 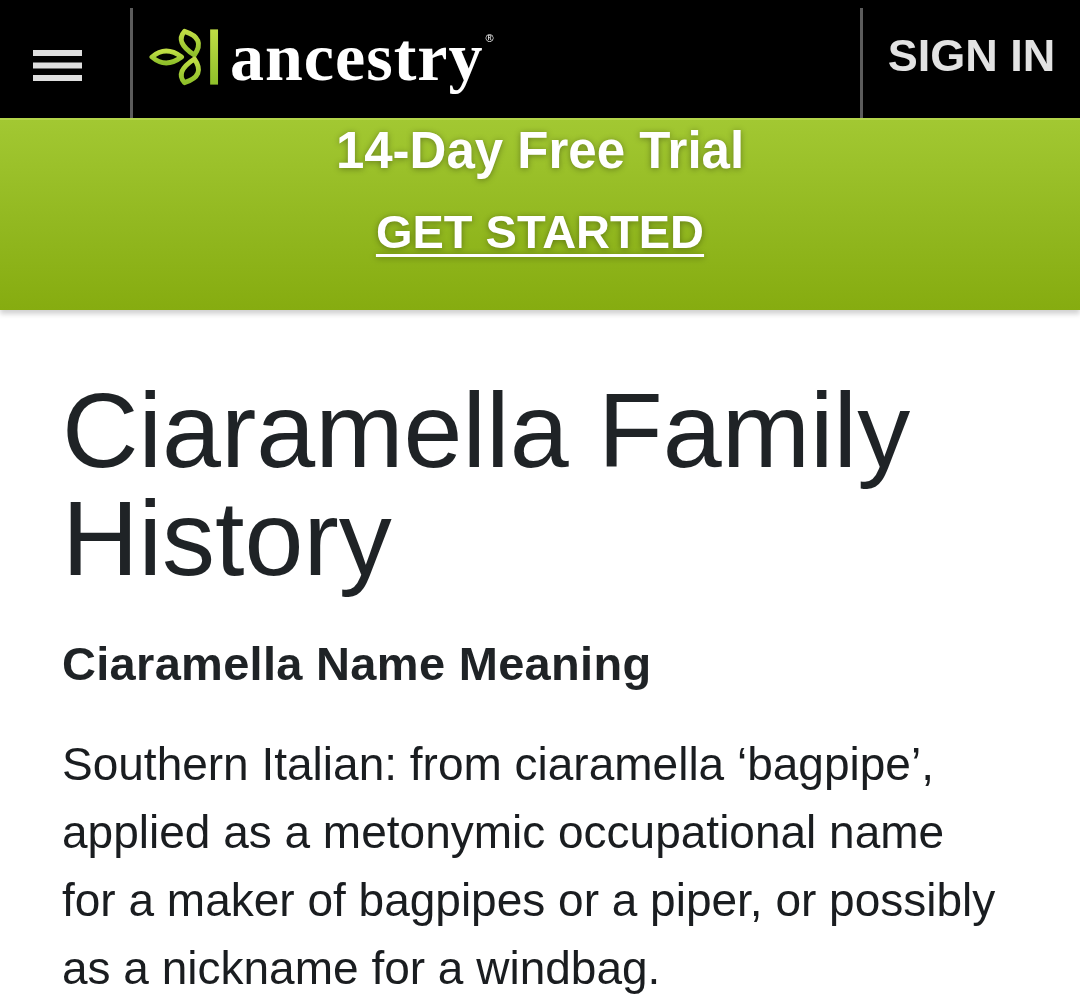 I want to click on sign-in-button: SIGN IN, so click(x=971, y=59).